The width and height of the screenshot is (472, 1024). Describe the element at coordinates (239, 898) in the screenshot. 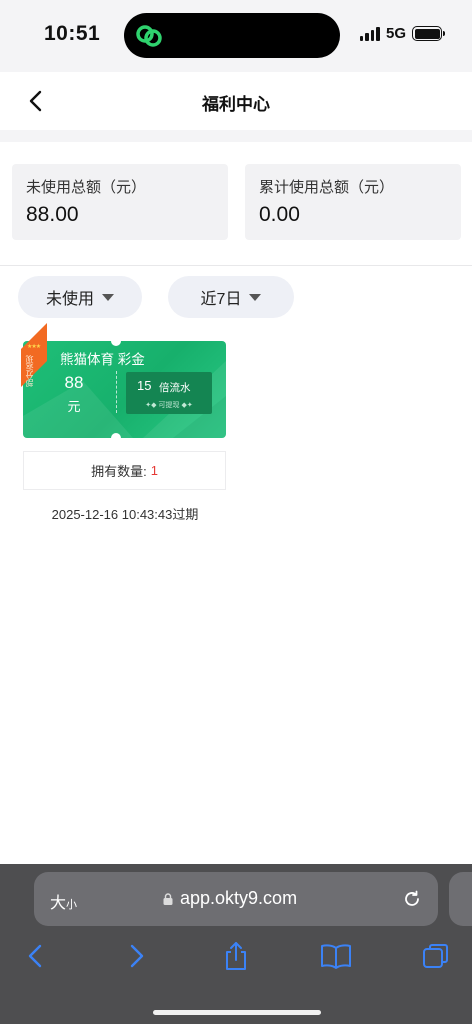

I see `url-text: app.okty9.com` at that location.